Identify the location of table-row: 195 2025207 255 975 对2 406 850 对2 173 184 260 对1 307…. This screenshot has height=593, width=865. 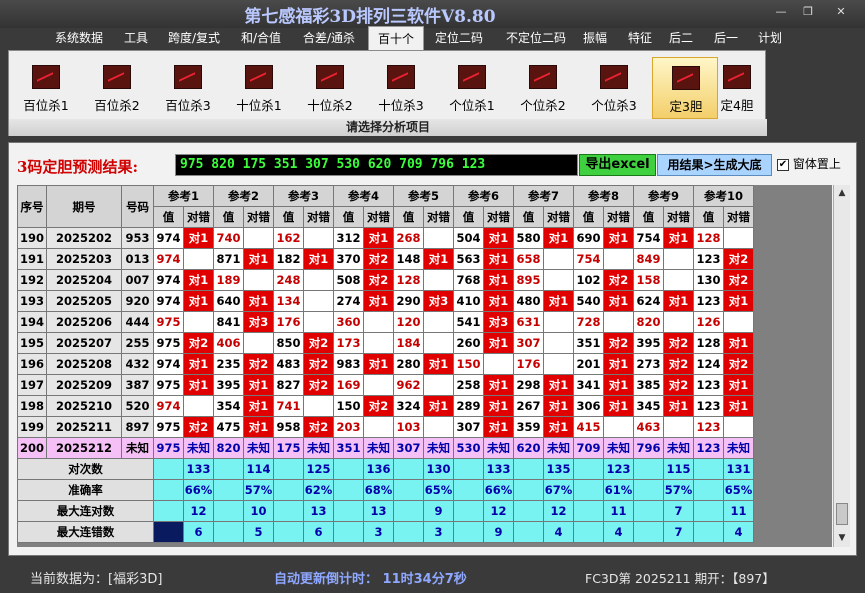
(385, 343).